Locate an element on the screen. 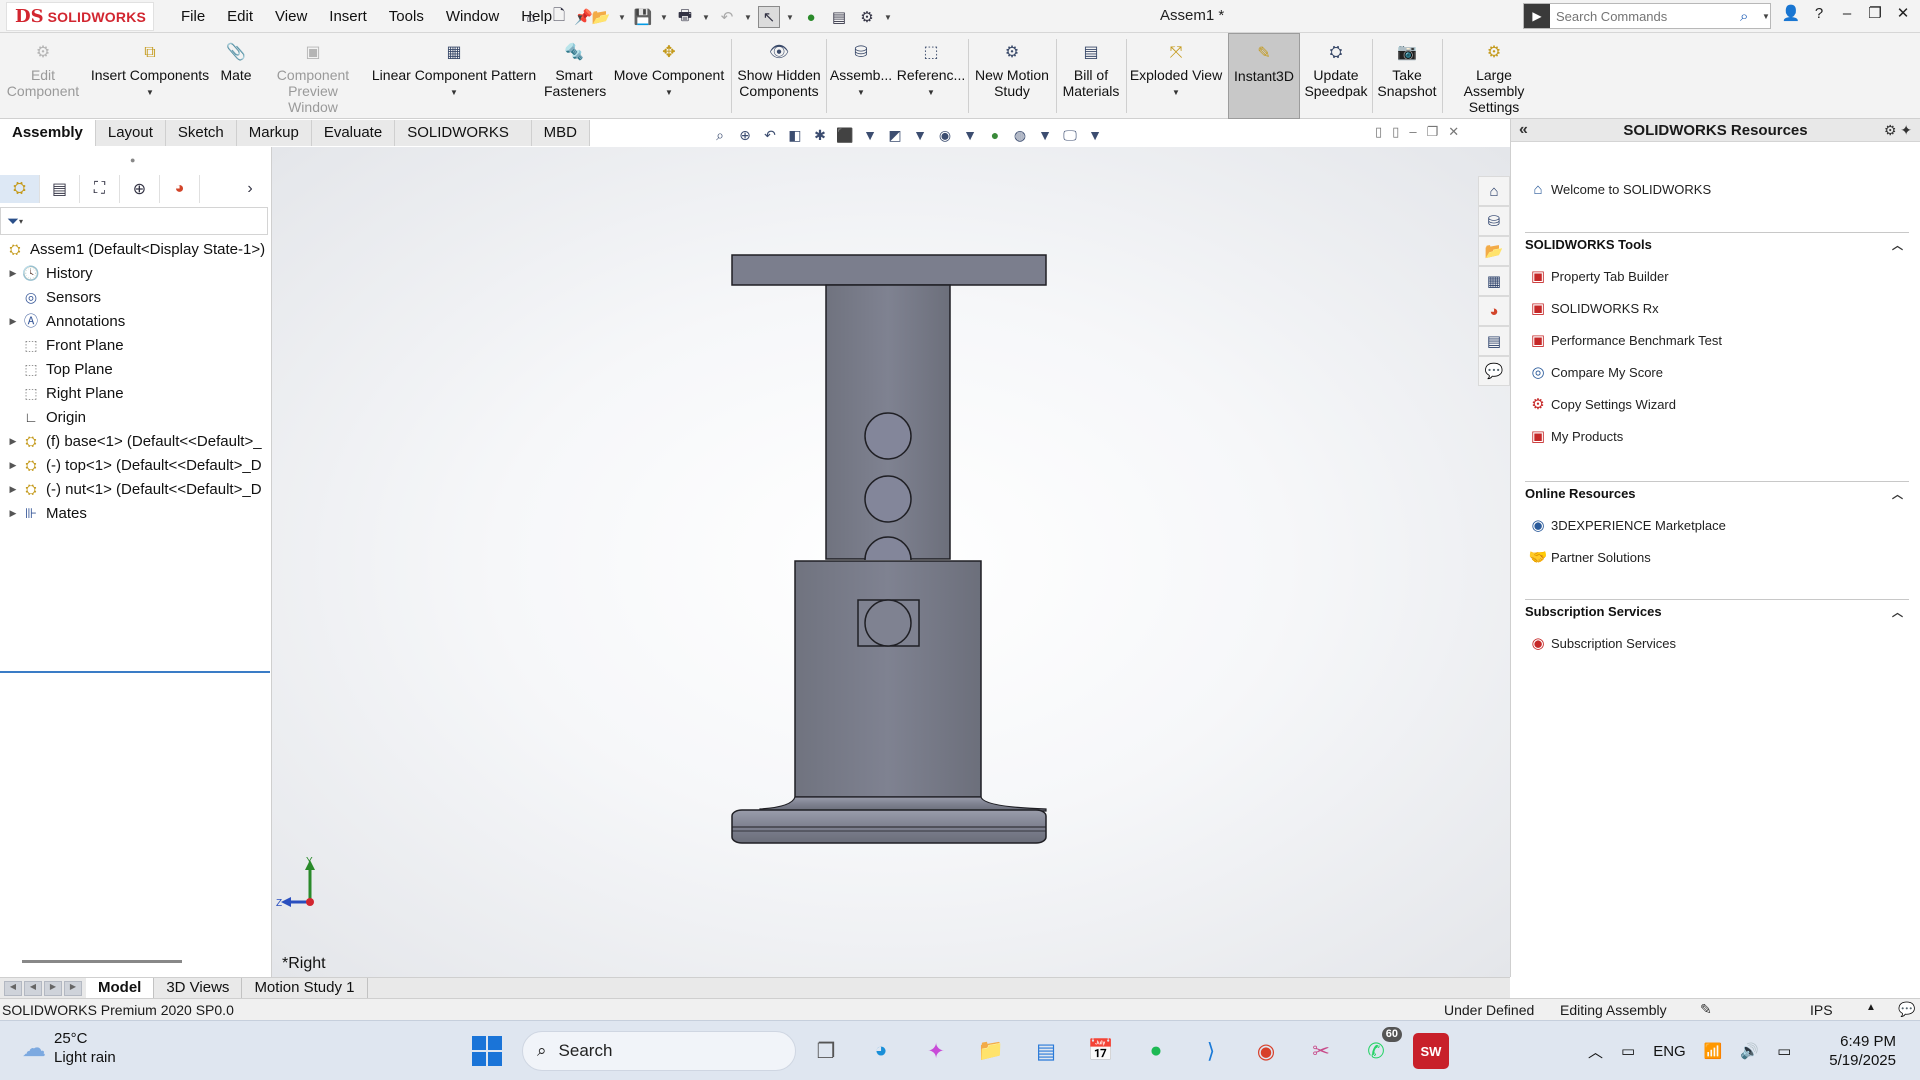 This screenshot has height=1080, width=1920. notepad-icon: ▤ is located at coordinates (1046, 1051).